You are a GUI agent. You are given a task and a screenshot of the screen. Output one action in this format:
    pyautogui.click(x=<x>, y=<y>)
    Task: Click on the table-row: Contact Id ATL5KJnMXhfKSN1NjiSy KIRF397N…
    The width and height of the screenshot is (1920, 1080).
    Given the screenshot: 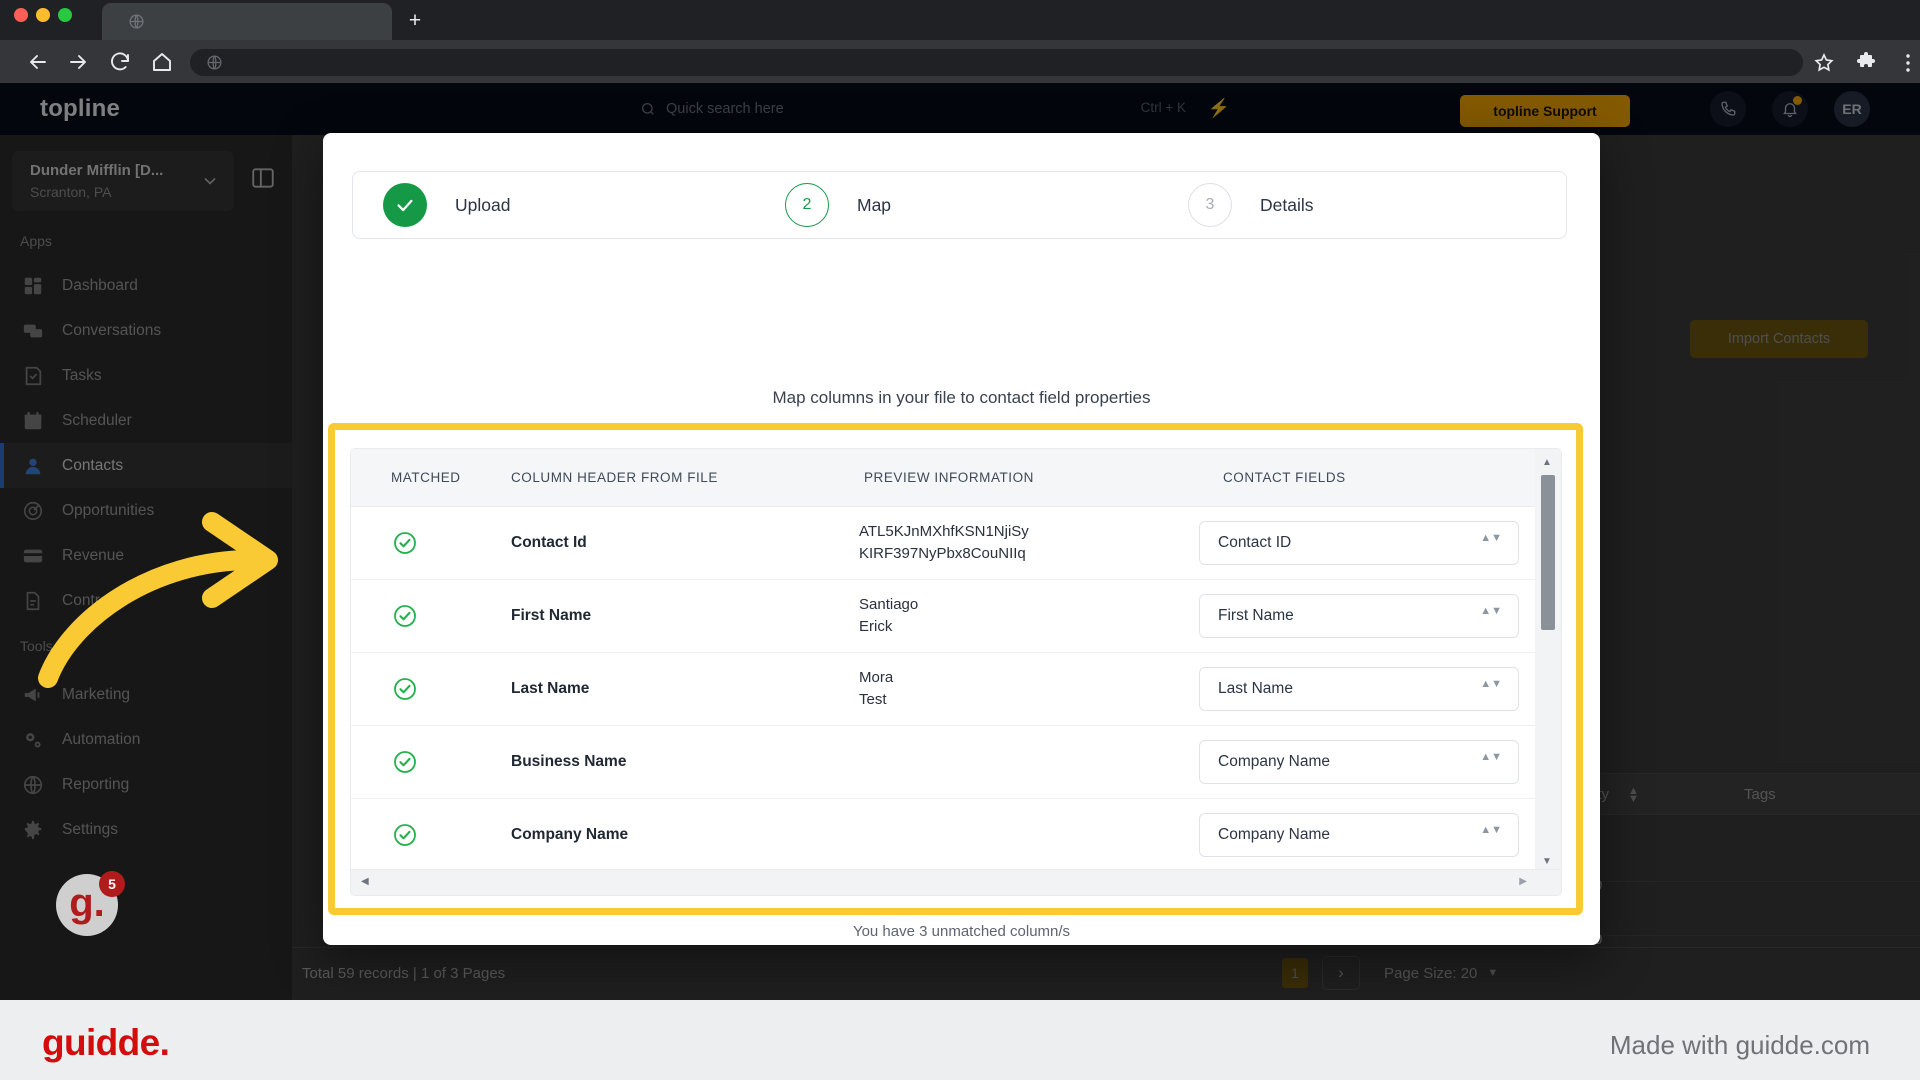 What is the action you would take?
    pyautogui.click(x=944, y=543)
    